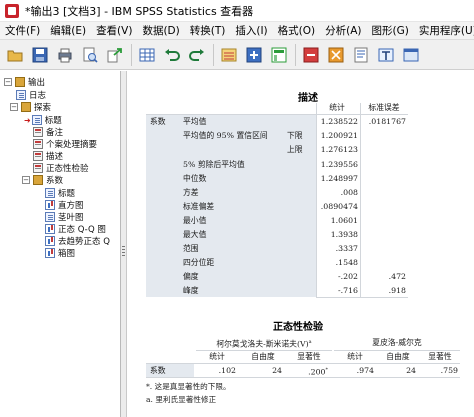  What do you see at coordinates (12, 10) in the screenshot?
I see `spss-app-icon` at bounding box center [12, 10].